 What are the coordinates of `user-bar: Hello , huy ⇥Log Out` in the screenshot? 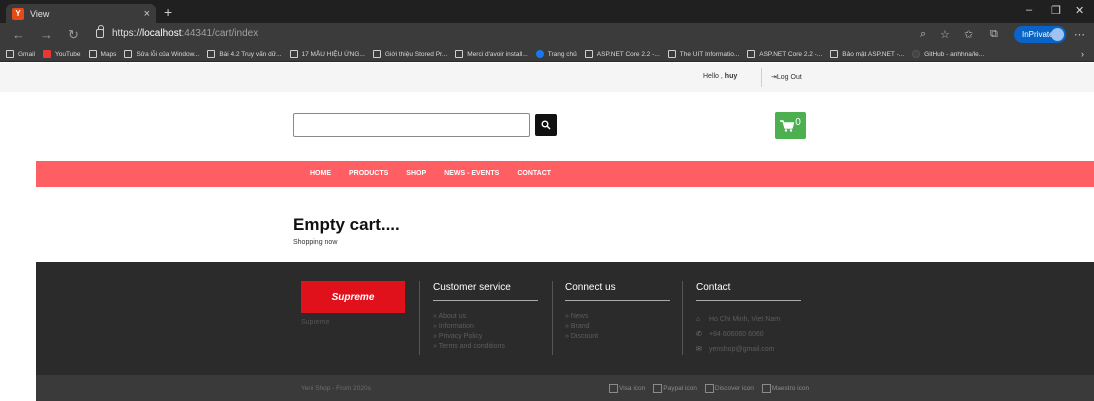 It's located at (547, 77).